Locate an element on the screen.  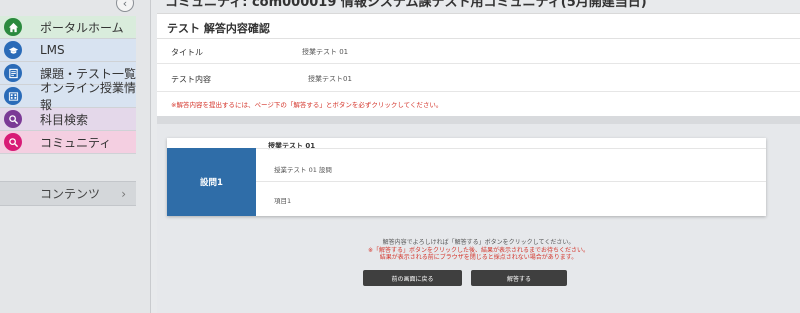
title-key: タイトル is located at coordinates (187, 52).